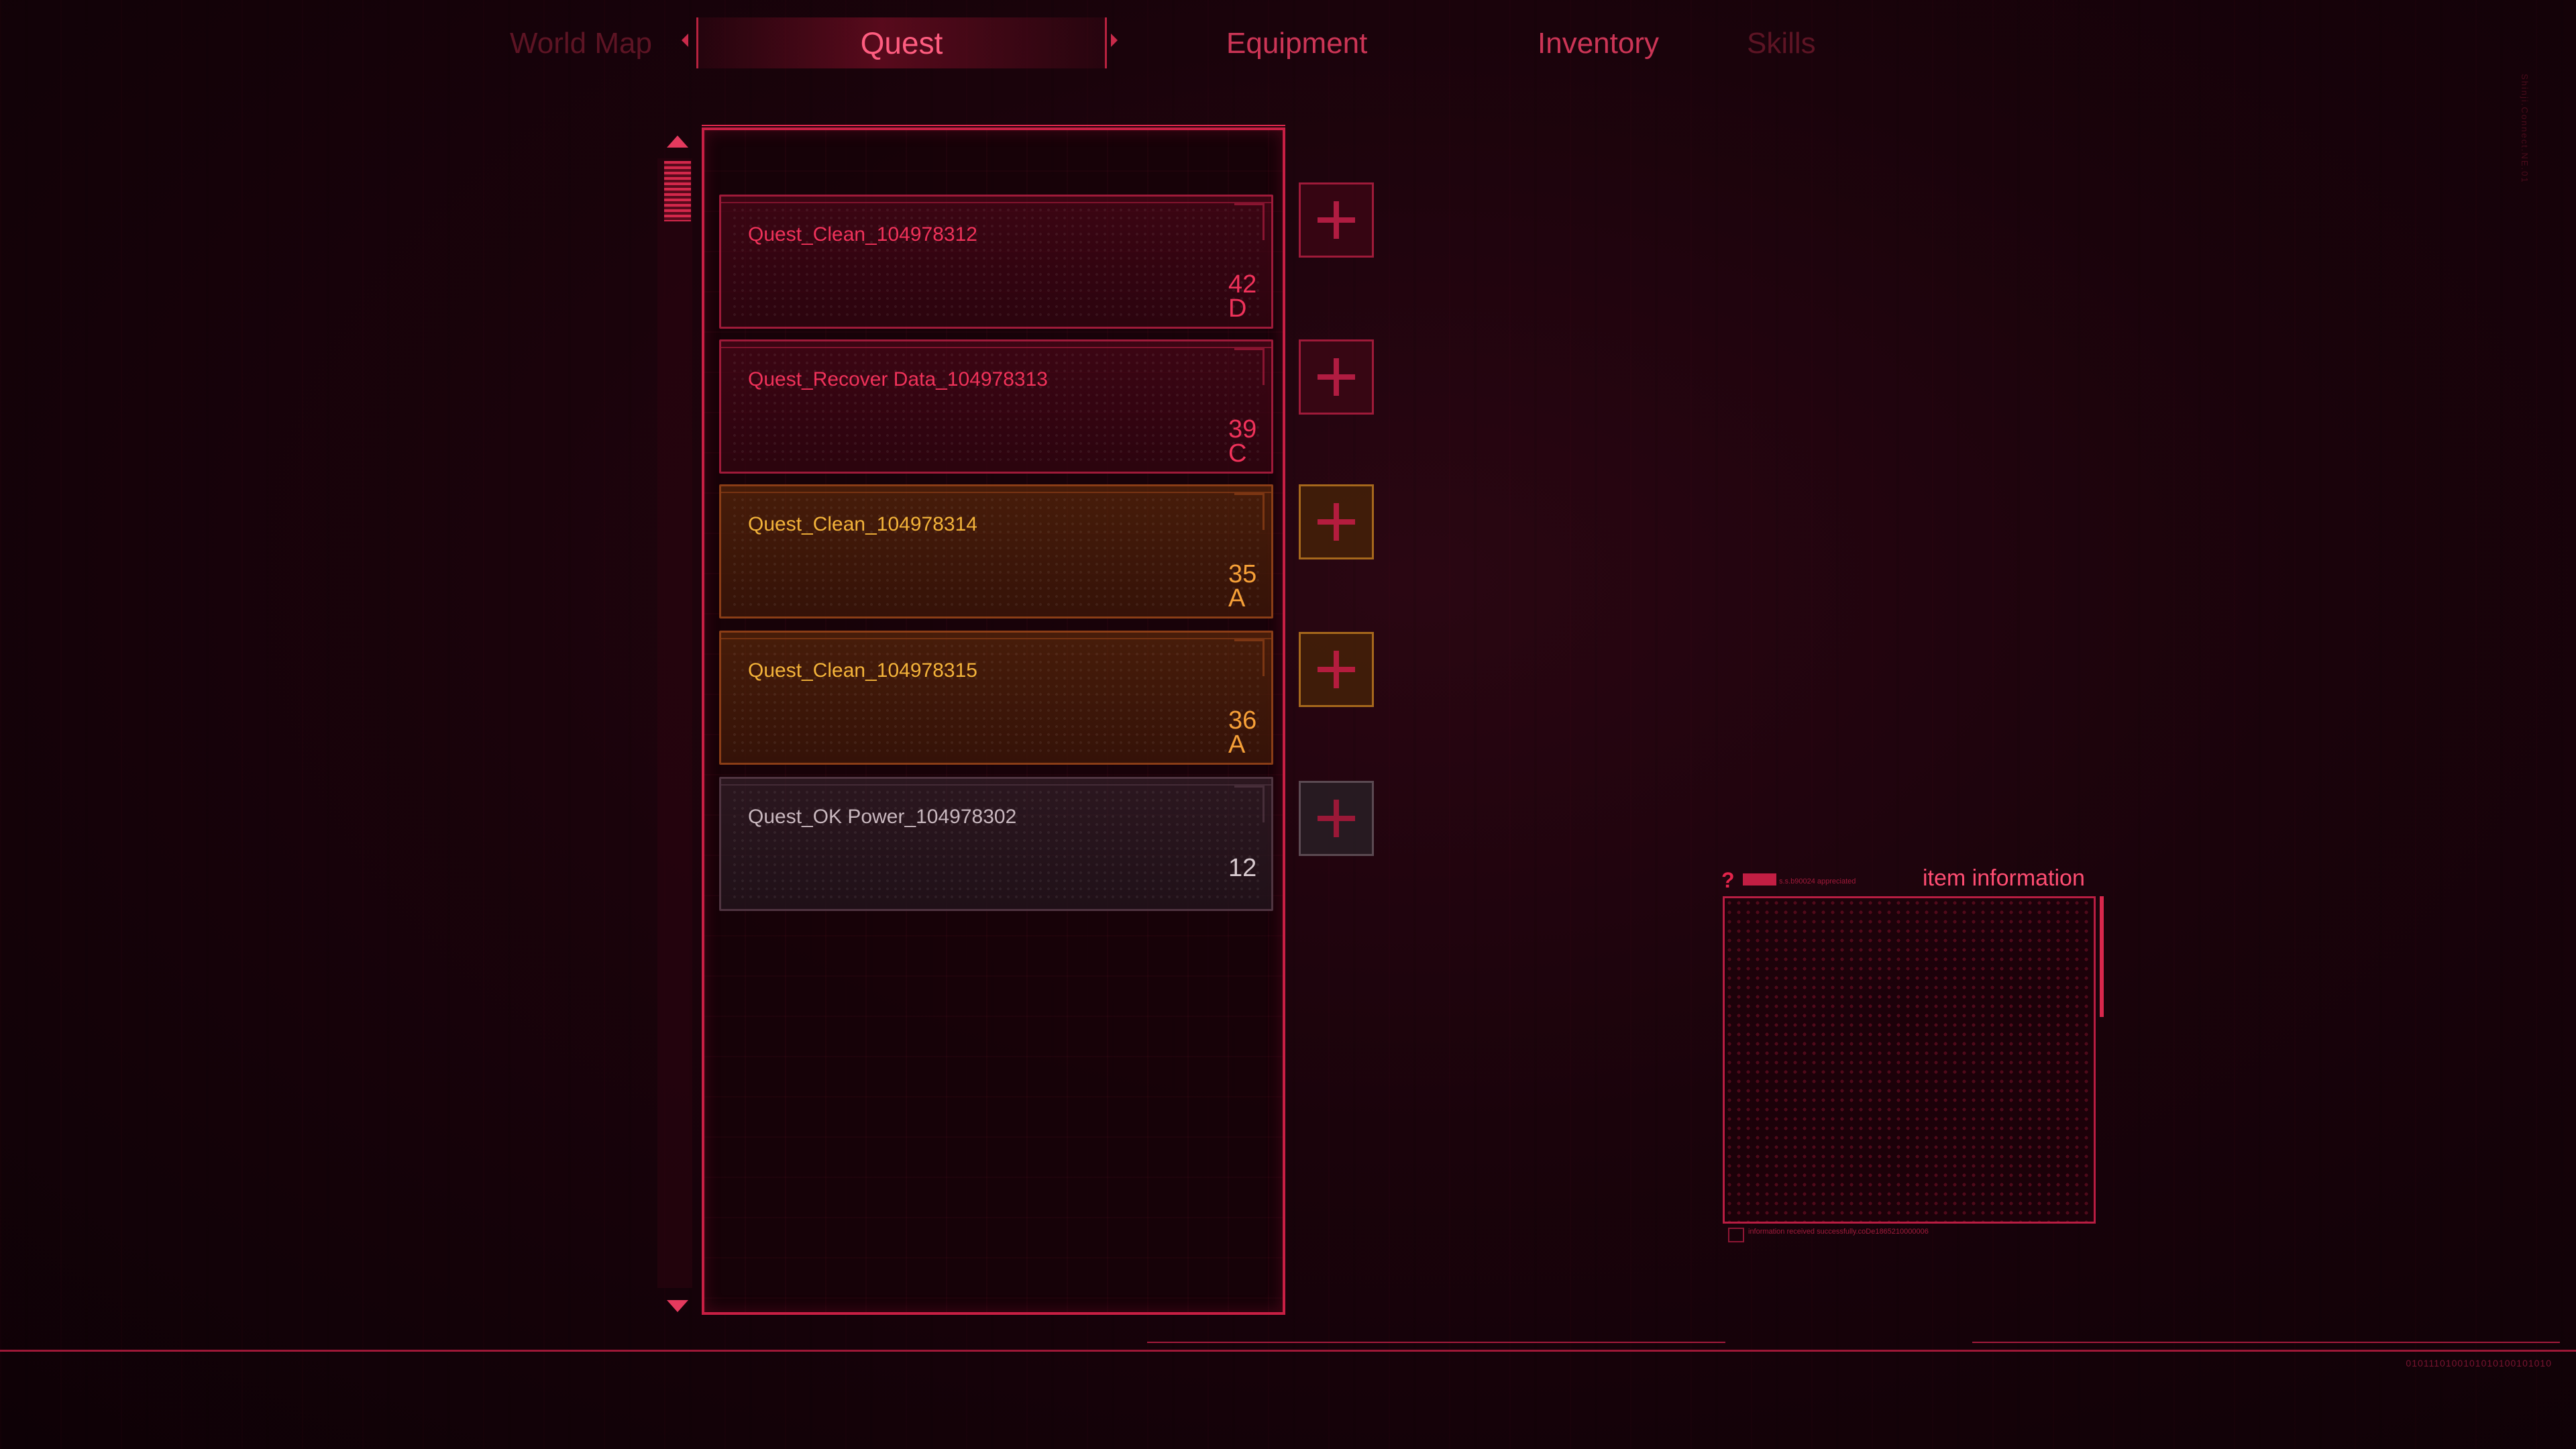 The image size is (2576, 1449). Describe the element at coordinates (2479, 1363) in the screenshot. I see `binary-decor-text: 0101110100101010100101010` at that location.